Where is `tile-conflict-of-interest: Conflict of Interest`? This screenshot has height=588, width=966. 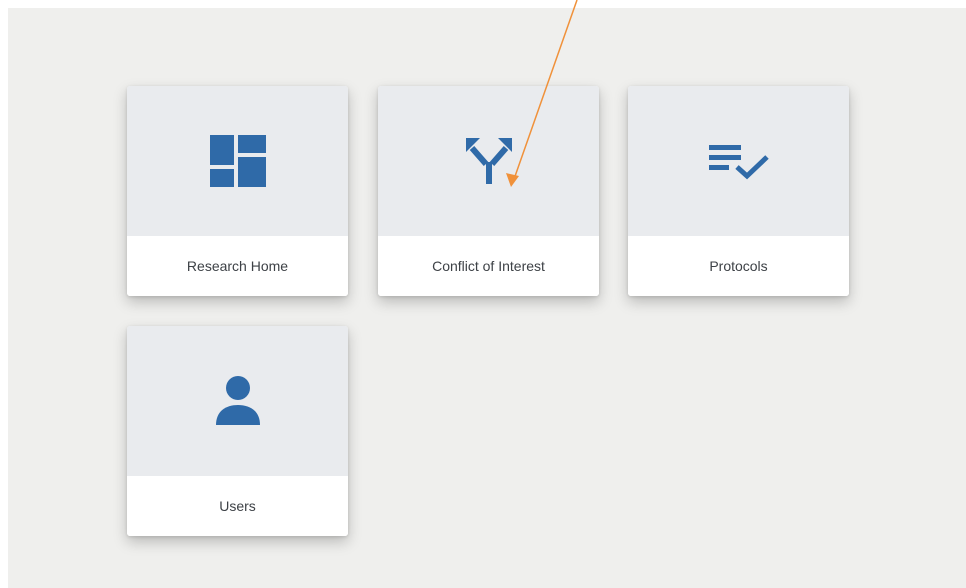
tile-conflict-of-interest: Conflict of Interest is located at coordinates (488, 191).